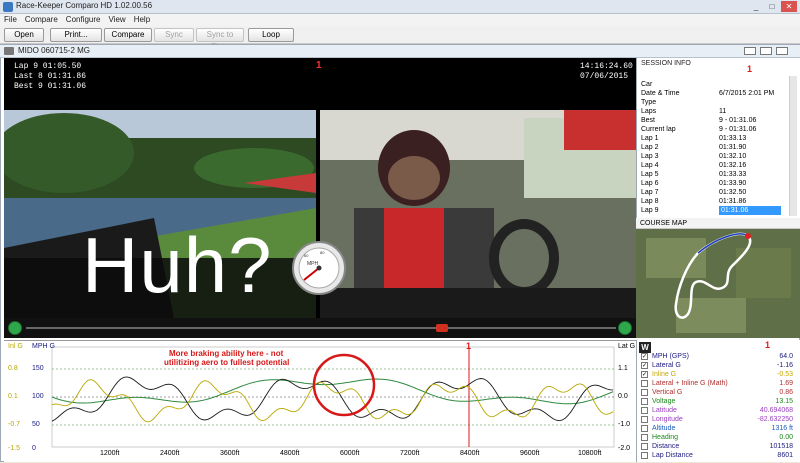  What do you see at coordinates (714, 201) in the screenshot?
I see `session-info-row: Lap 8 01:31.86` at bounding box center [714, 201].